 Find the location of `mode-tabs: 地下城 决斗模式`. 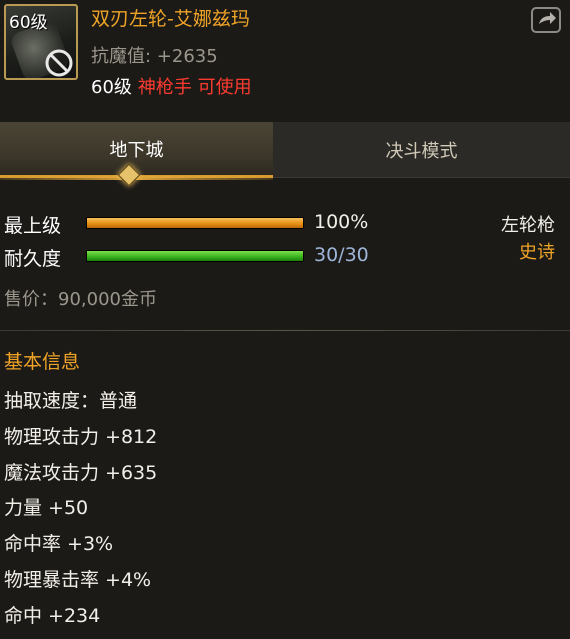

mode-tabs: 地下城 决斗模式 is located at coordinates (285, 150).